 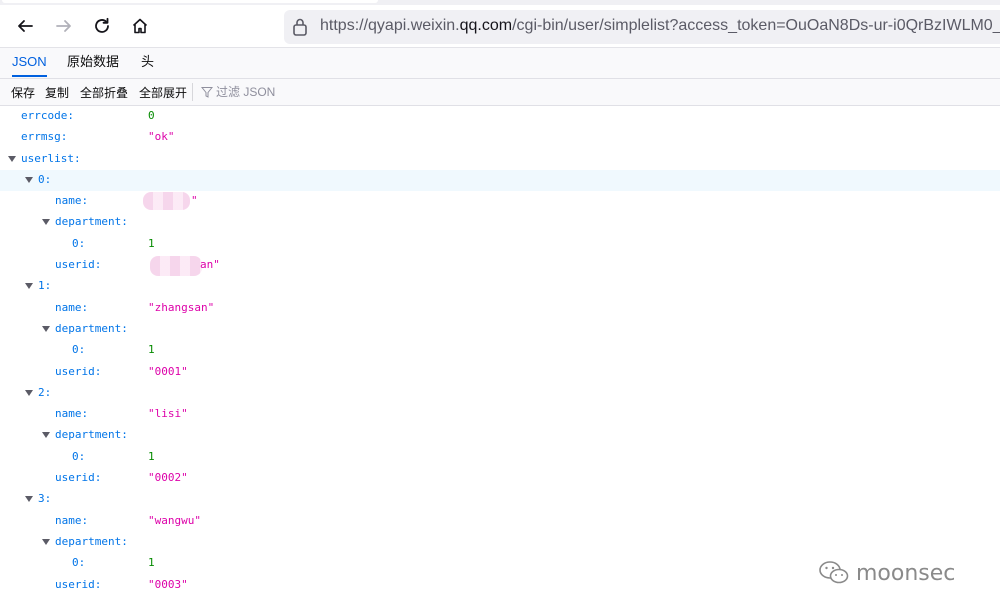 I want to click on tree-row-userid: userid: an", so click(x=500, y=266).